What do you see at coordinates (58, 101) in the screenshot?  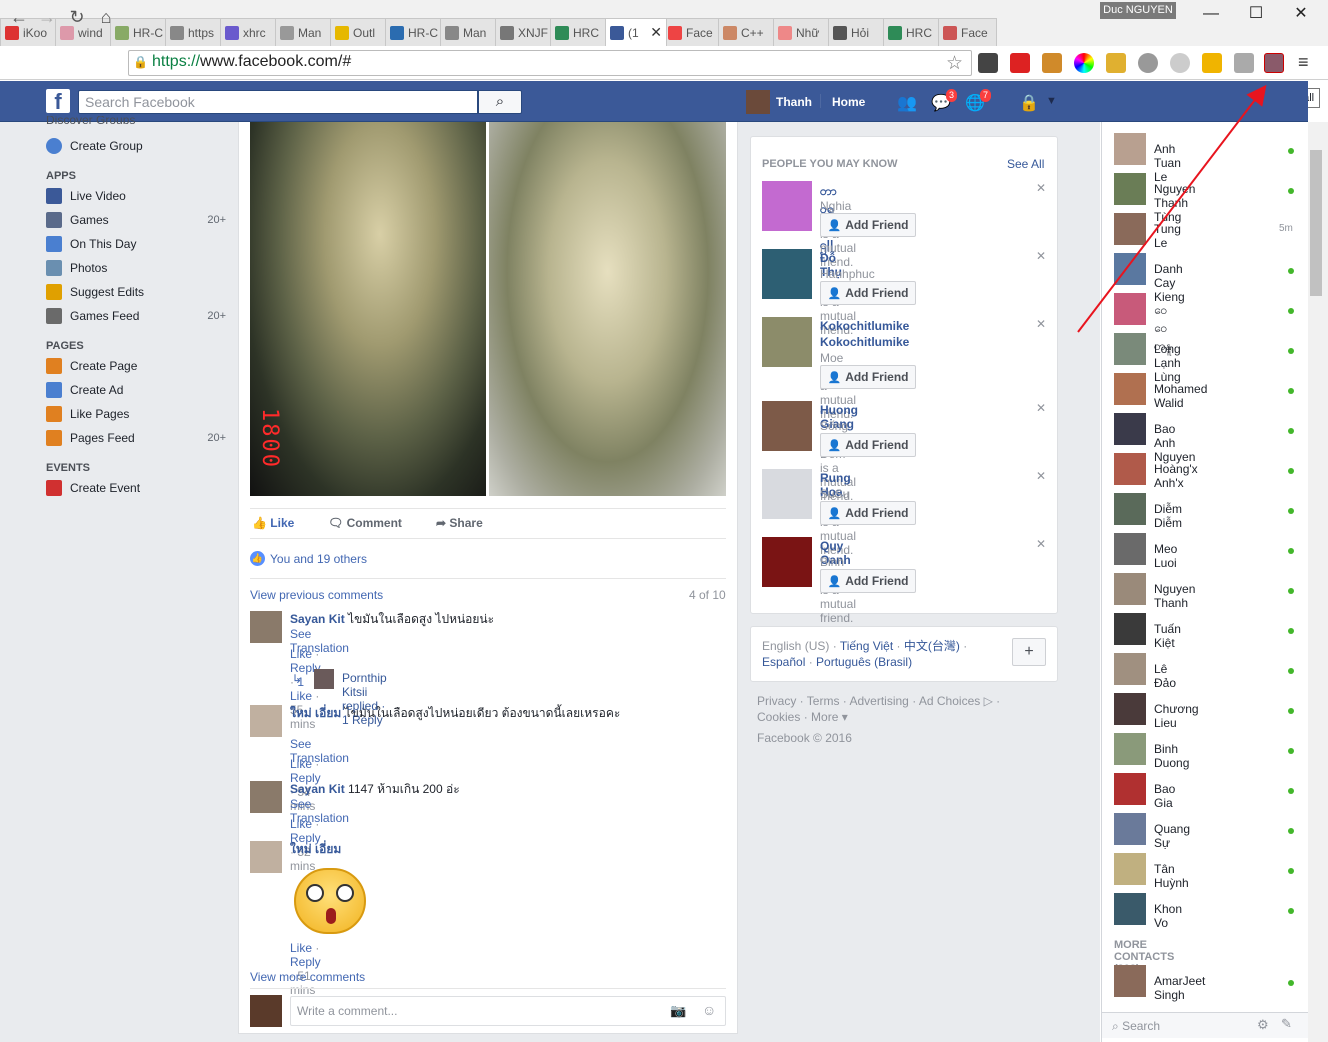 I see `facebook-logo-icon: f` at bounding box center [58, 101].